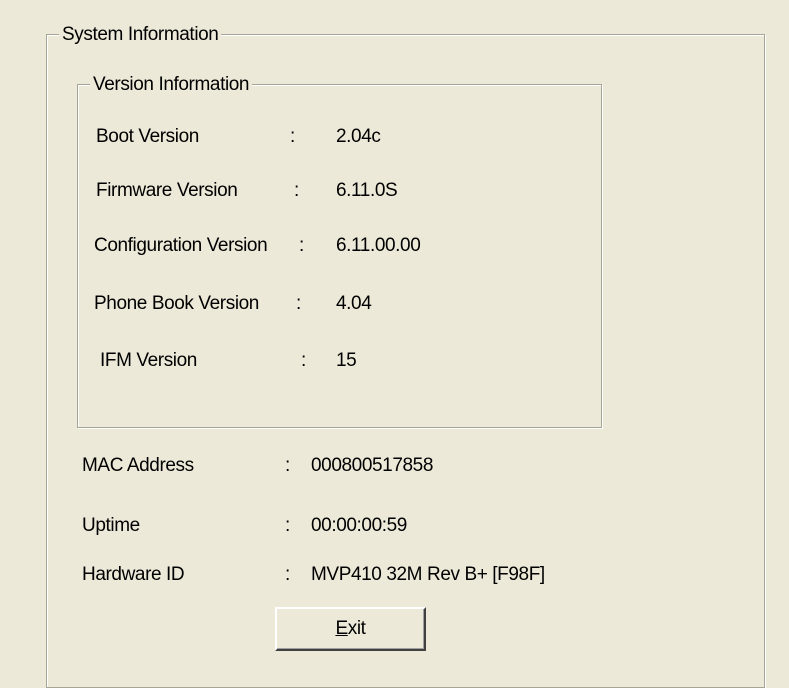 This screenshot has height=688, width=789. I want to click on system-information-title: System Information, so click(140, 34).